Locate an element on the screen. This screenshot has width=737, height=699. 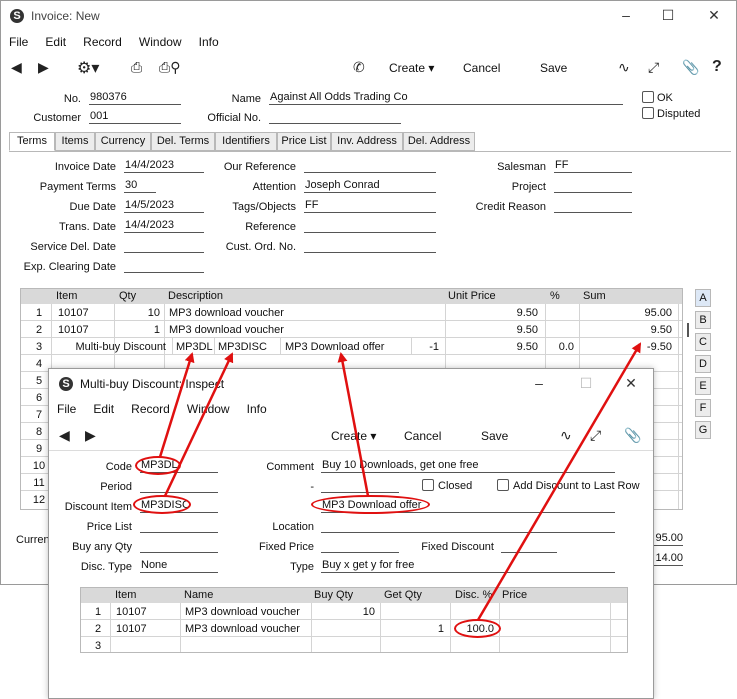
maximize-button: ☐ is located at coordinates (668, 15).